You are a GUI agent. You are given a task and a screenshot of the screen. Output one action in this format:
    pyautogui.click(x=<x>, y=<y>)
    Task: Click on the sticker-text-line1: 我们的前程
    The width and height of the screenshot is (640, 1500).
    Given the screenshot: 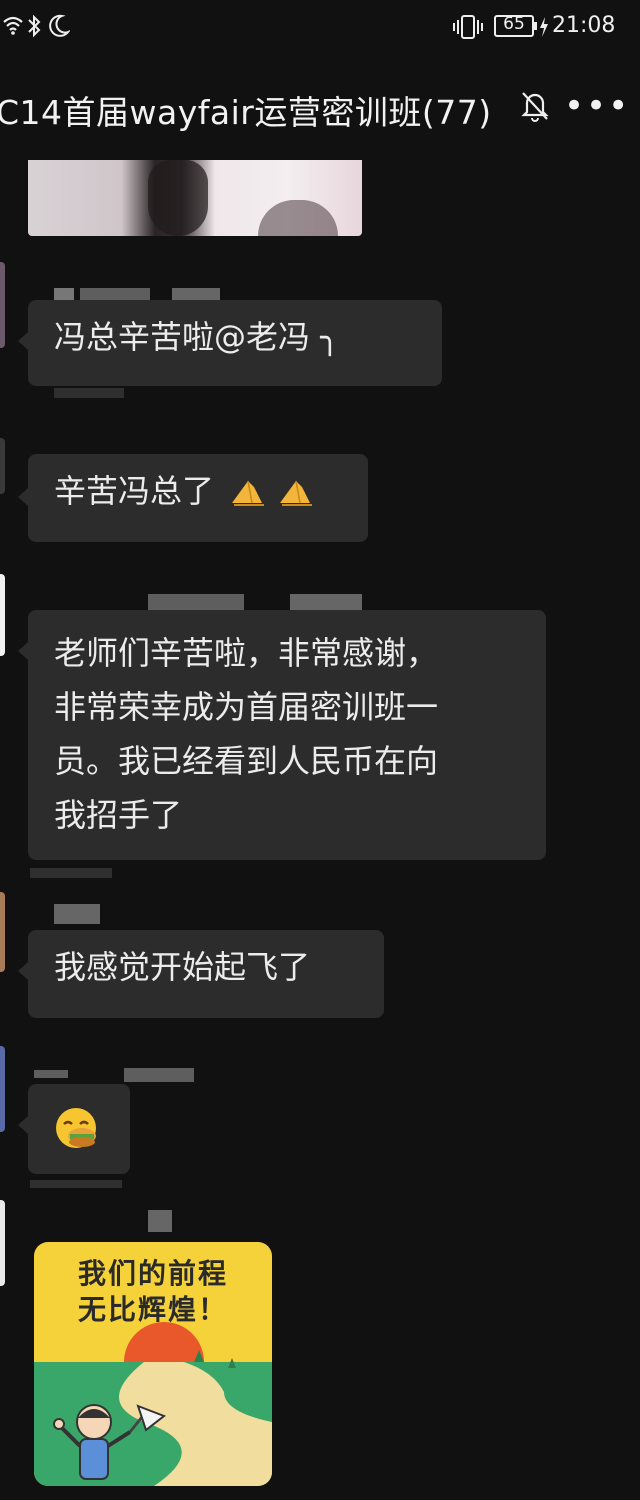 What is the action you would take?
    pyautogui.click(x=152, y=1273)
    